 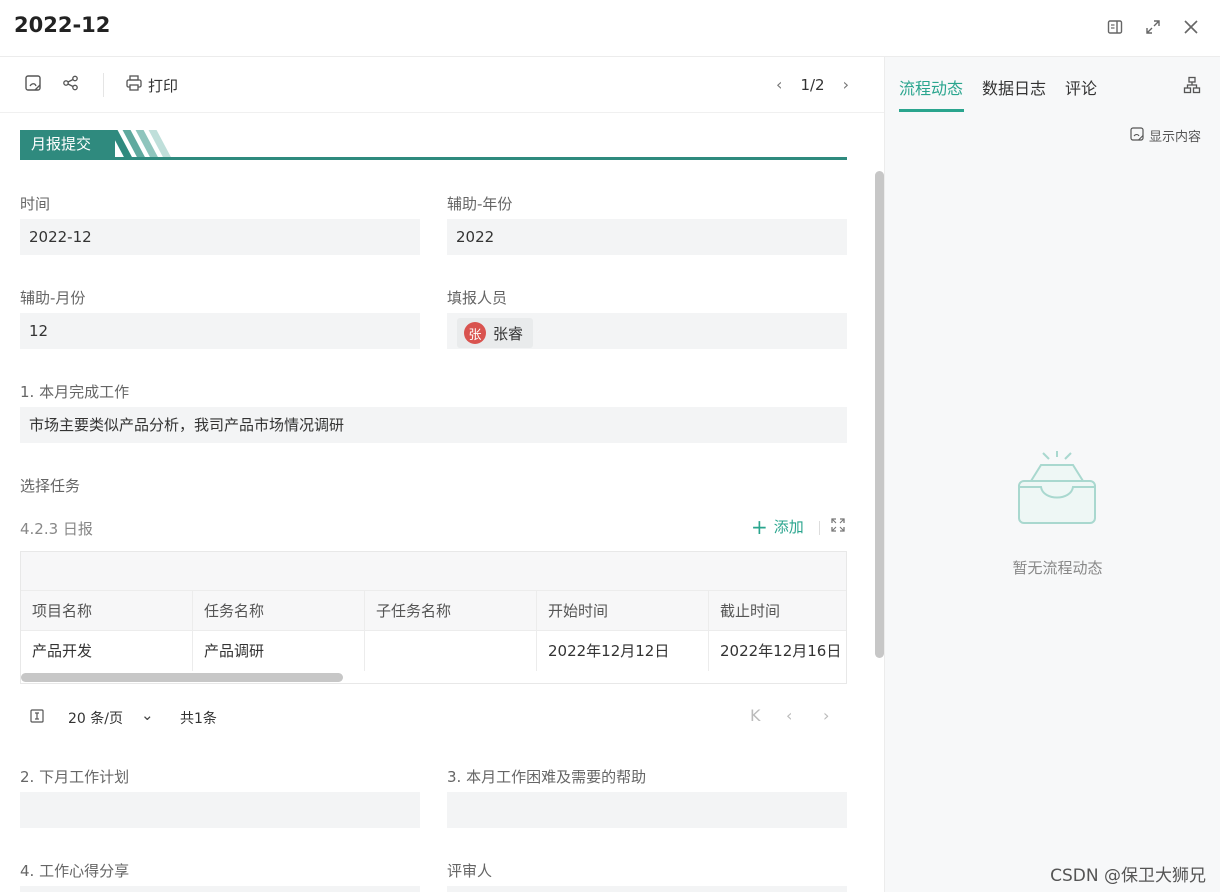 What do you see at coordinates (623, 610) in the screenshot?
I see `column-header: 开始时间` at bounding box center [623, 610].